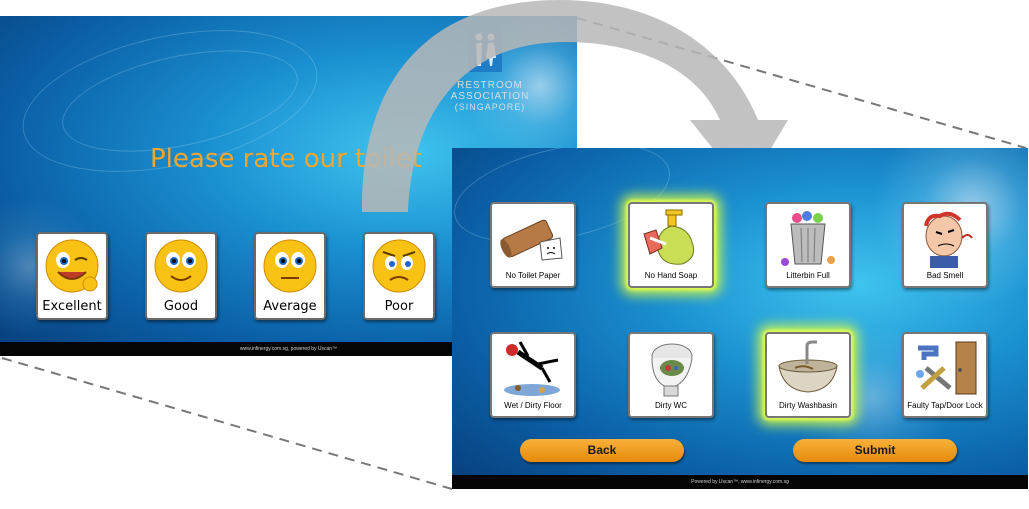 The image size is (1029, 509). Describe the element at coordinates (531, 240) in the screenshot. I see `toilet-paper-icon` at that location.